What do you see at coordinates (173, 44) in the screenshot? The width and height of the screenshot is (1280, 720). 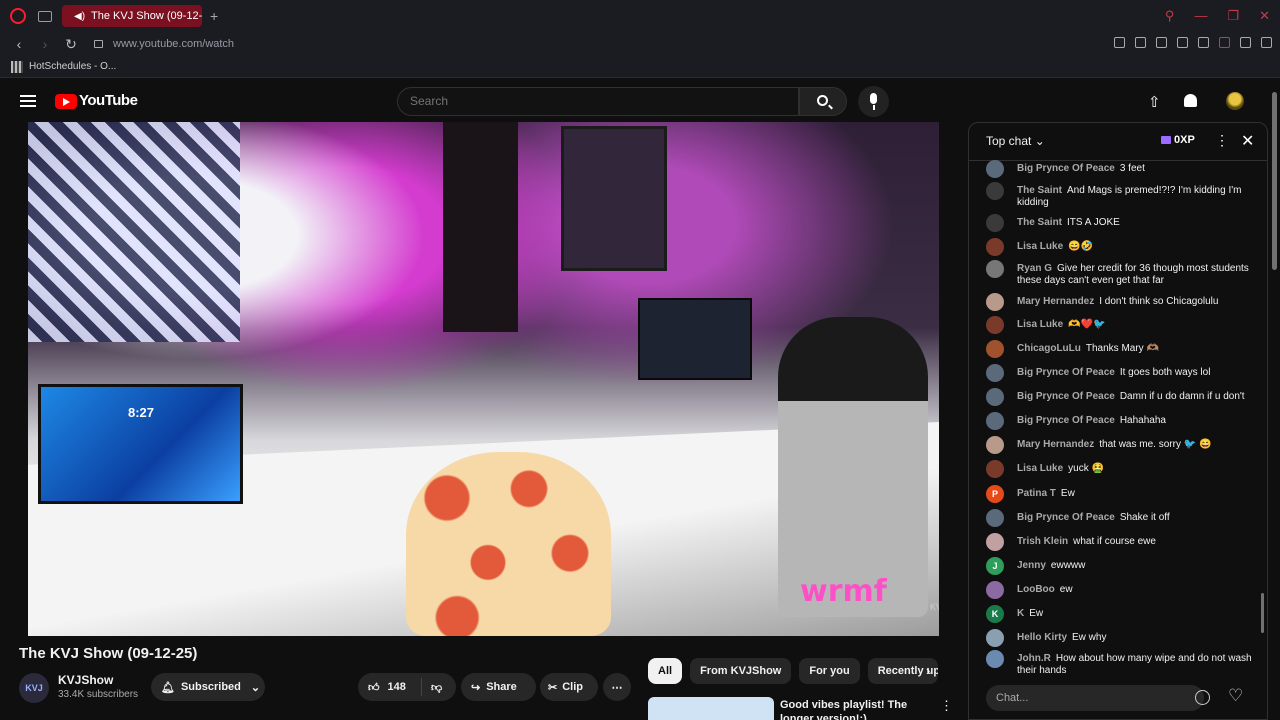 I see `url-field: www.youtube.com/watch` at bounding box center [173, 44].